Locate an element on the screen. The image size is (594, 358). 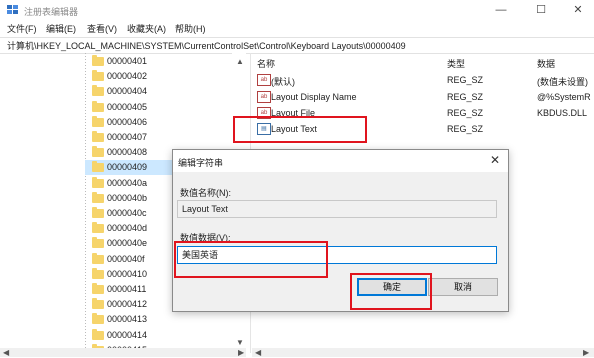
maximize-button: ☐ is located at coordinates (541, 10).